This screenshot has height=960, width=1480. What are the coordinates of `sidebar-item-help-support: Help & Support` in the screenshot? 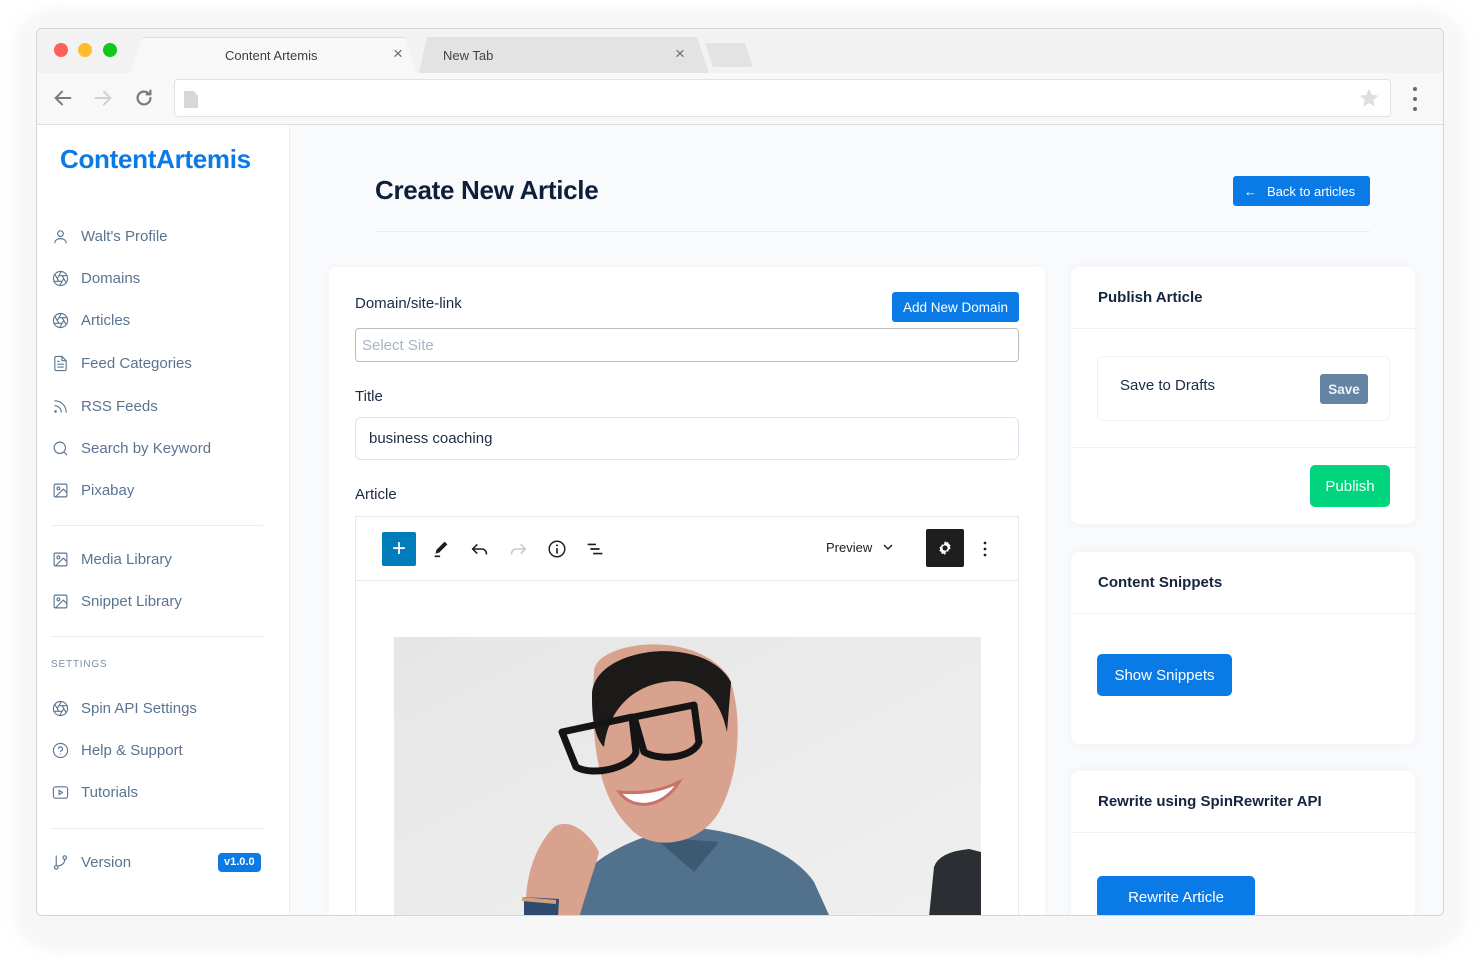 It's located at (161, 750).